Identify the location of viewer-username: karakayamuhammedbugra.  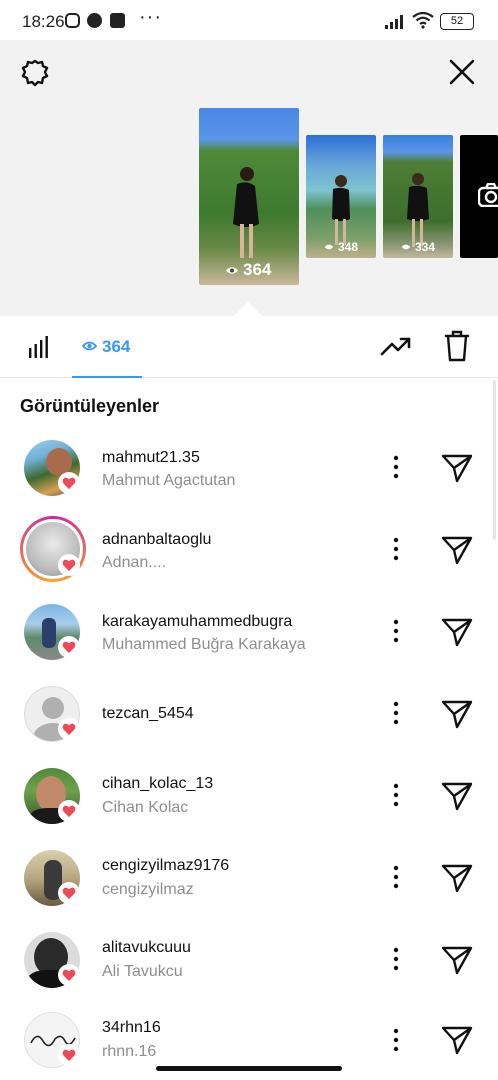
(197, 622).